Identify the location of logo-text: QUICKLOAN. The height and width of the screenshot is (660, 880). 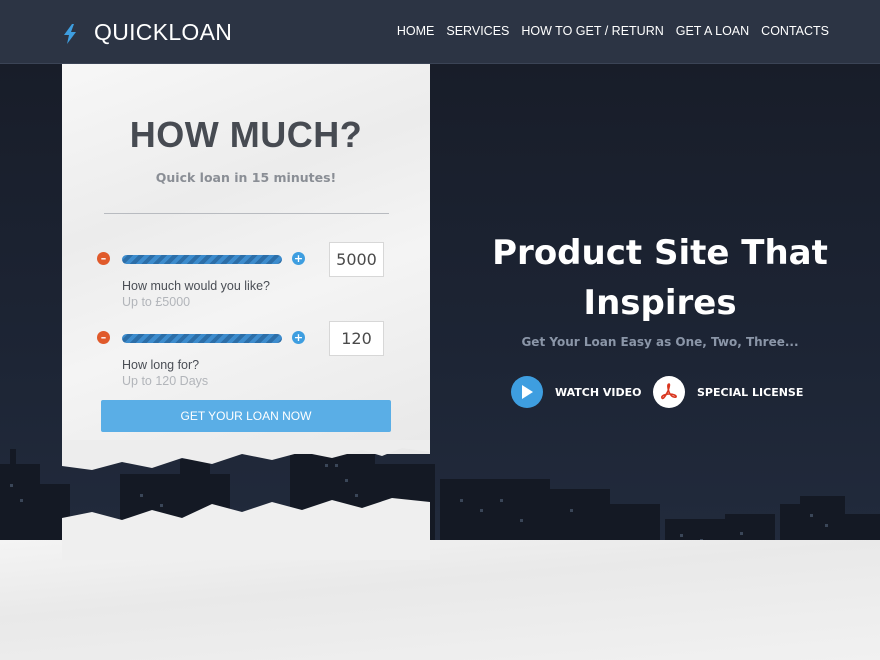
(163, 31).